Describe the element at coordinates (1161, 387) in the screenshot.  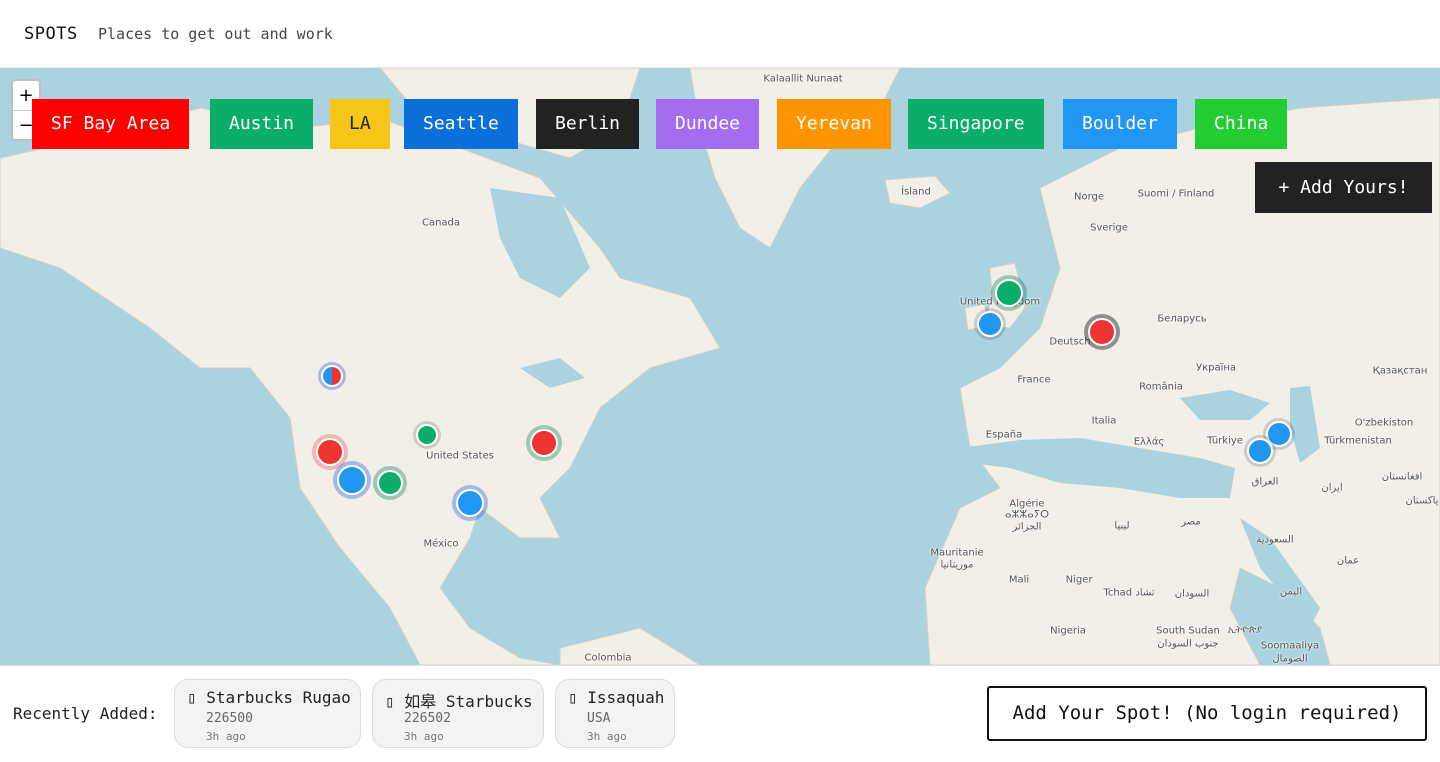
I see `map-label: România` at that location.